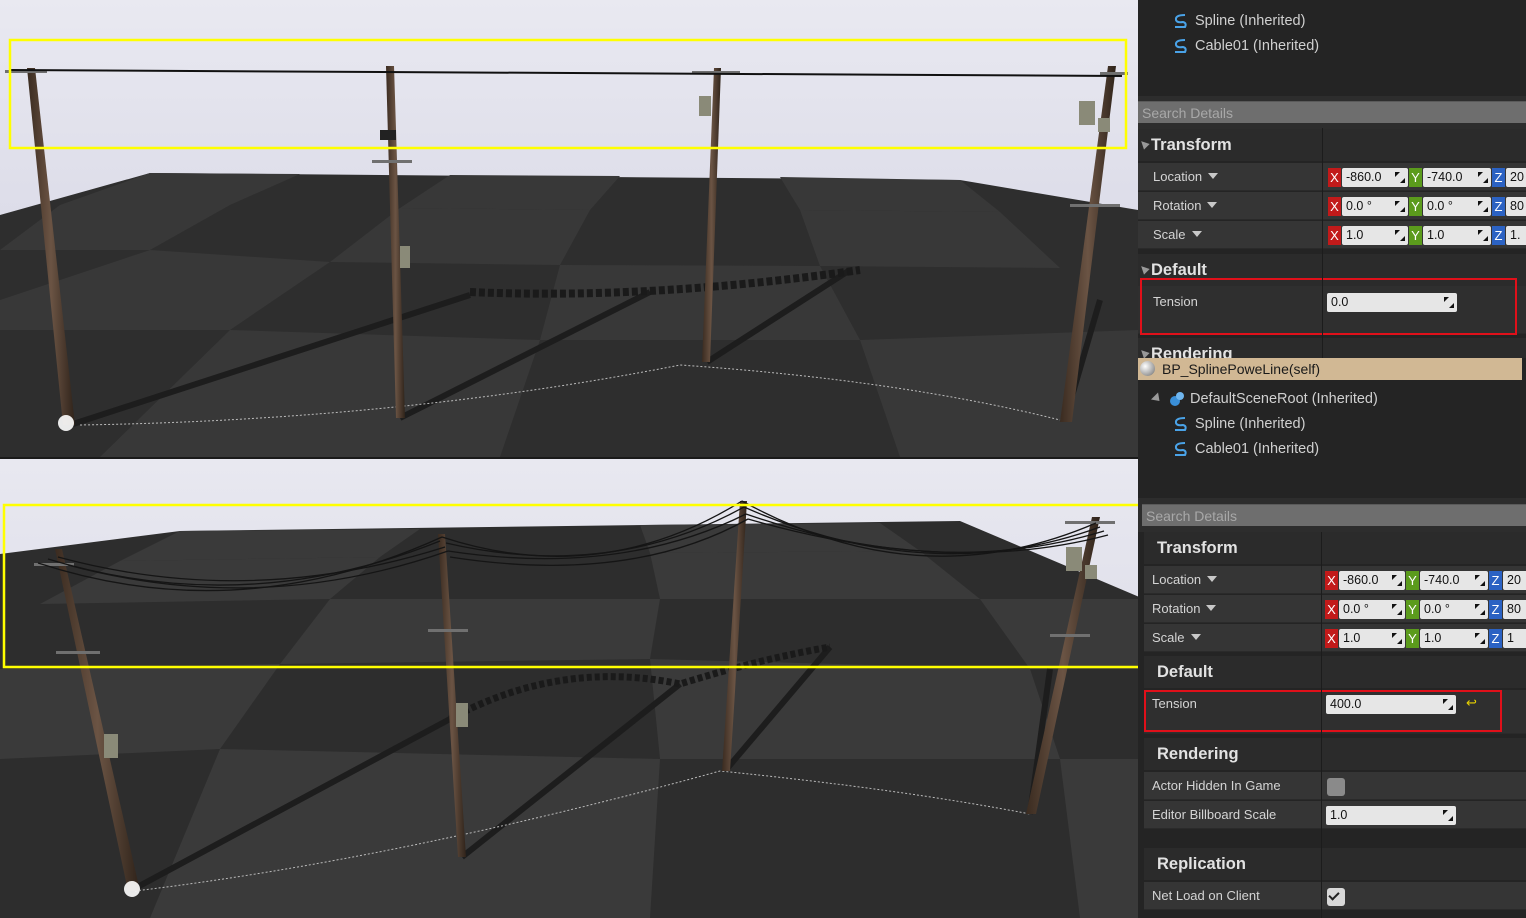  I want to click on net-load-checkbox, so click(1336, 897).